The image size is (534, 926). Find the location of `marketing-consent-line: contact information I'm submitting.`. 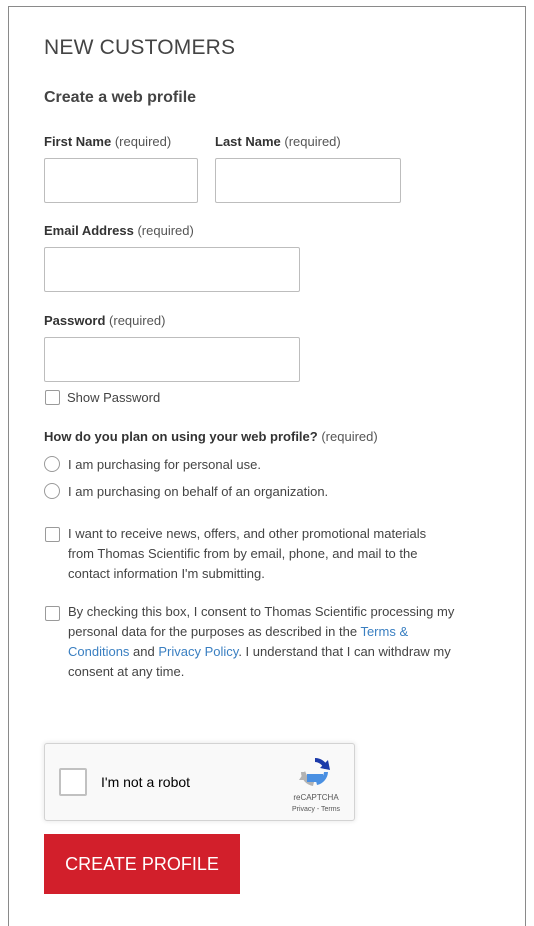

marketing-consent-line: contact information I'm submitting. is located at coordinates (166, 573).